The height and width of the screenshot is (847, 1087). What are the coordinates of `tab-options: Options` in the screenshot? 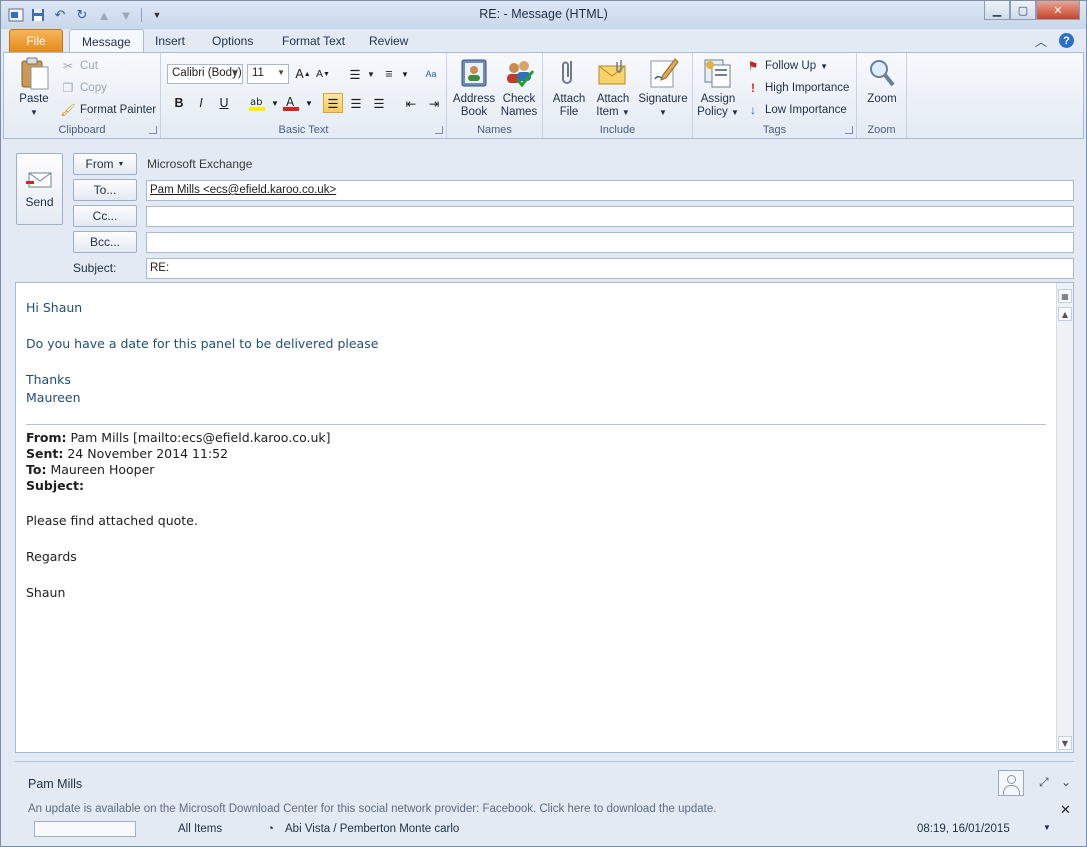 It's located at (232, 41).